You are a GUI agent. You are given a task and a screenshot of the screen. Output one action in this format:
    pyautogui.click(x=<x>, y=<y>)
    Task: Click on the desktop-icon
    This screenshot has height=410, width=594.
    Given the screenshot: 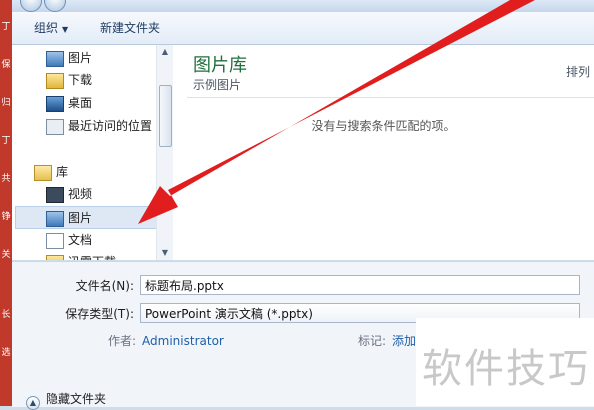 What is the action you would take?
    pyautogui.click(x=55, y=104)
    